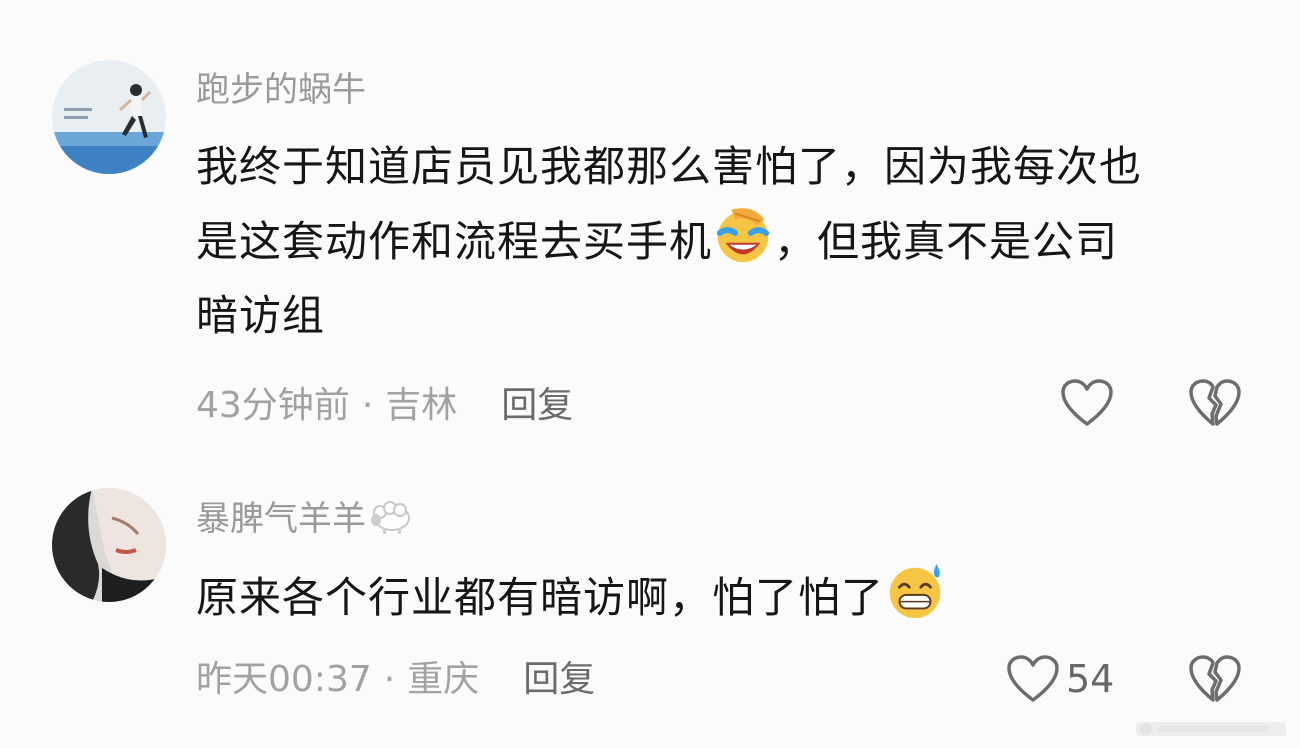 This screenshot has width=1300, height=748. What do you see at coordinates (384, 406) in the screenshot?
I see `comment-meta: 43分钟前 · 吉林 回复` at bounding box center [384, 406].